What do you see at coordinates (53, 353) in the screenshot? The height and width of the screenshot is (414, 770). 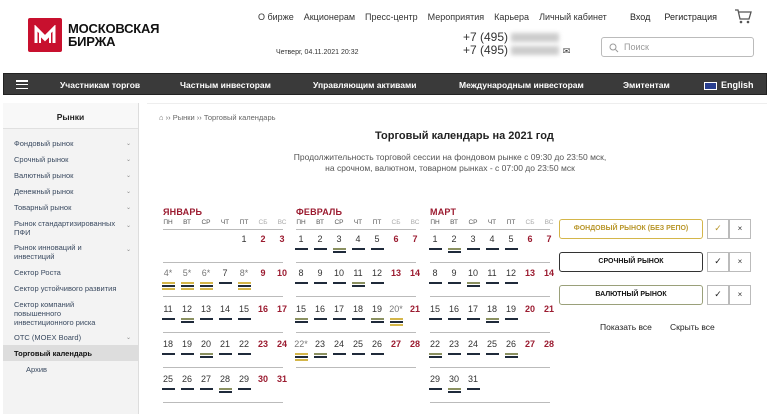 I see `sidebar-item-calendar: Торговый календарь` at bounding box center [53, 353].